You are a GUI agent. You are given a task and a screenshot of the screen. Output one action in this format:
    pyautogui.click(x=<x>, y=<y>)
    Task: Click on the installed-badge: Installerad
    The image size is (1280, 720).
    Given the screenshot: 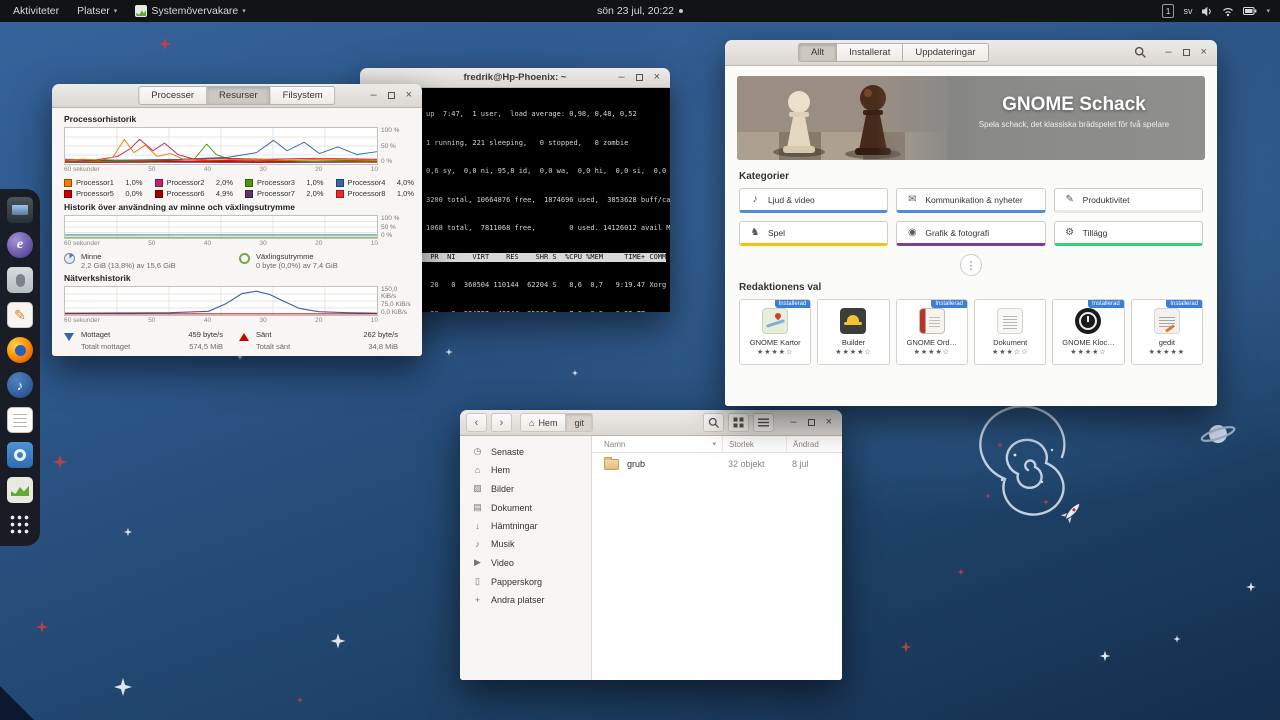 What is the action you would take?
    pyautogui.click(x=949, y=304)
    